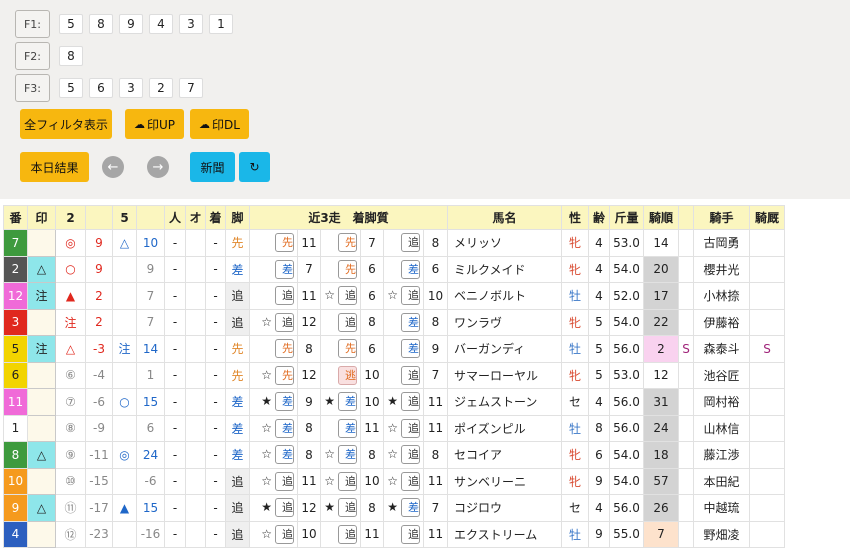 This screenshot has width=850, height=553. What do you see at coordinates (626, 508) in the screenshot?
I see `weight-cell: 56.0` at bounding box center [626, 508].